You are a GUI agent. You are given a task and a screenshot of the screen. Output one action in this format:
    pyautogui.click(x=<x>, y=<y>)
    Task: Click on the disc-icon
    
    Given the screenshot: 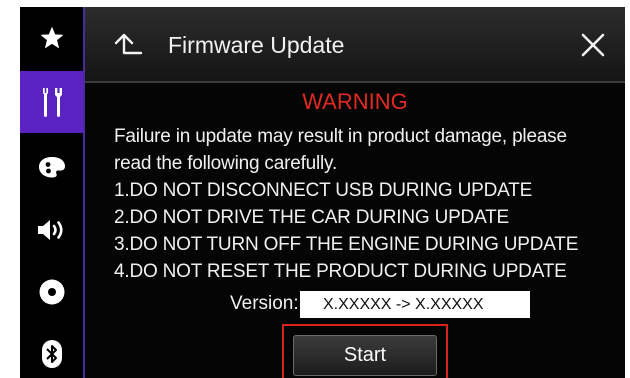 What is the action you would take?
    pyautogui.click(x=51, y=292)
    